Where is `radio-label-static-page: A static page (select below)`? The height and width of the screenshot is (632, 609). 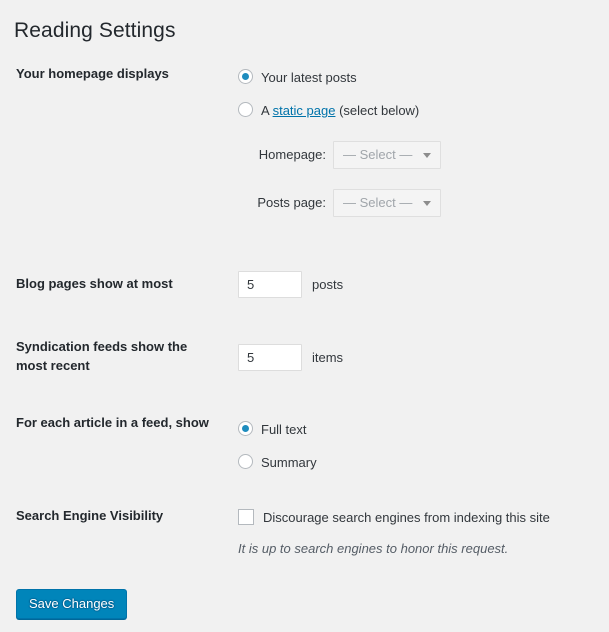
radio-label-static-page: A static page (select below) is located at coordinates (340, 110).